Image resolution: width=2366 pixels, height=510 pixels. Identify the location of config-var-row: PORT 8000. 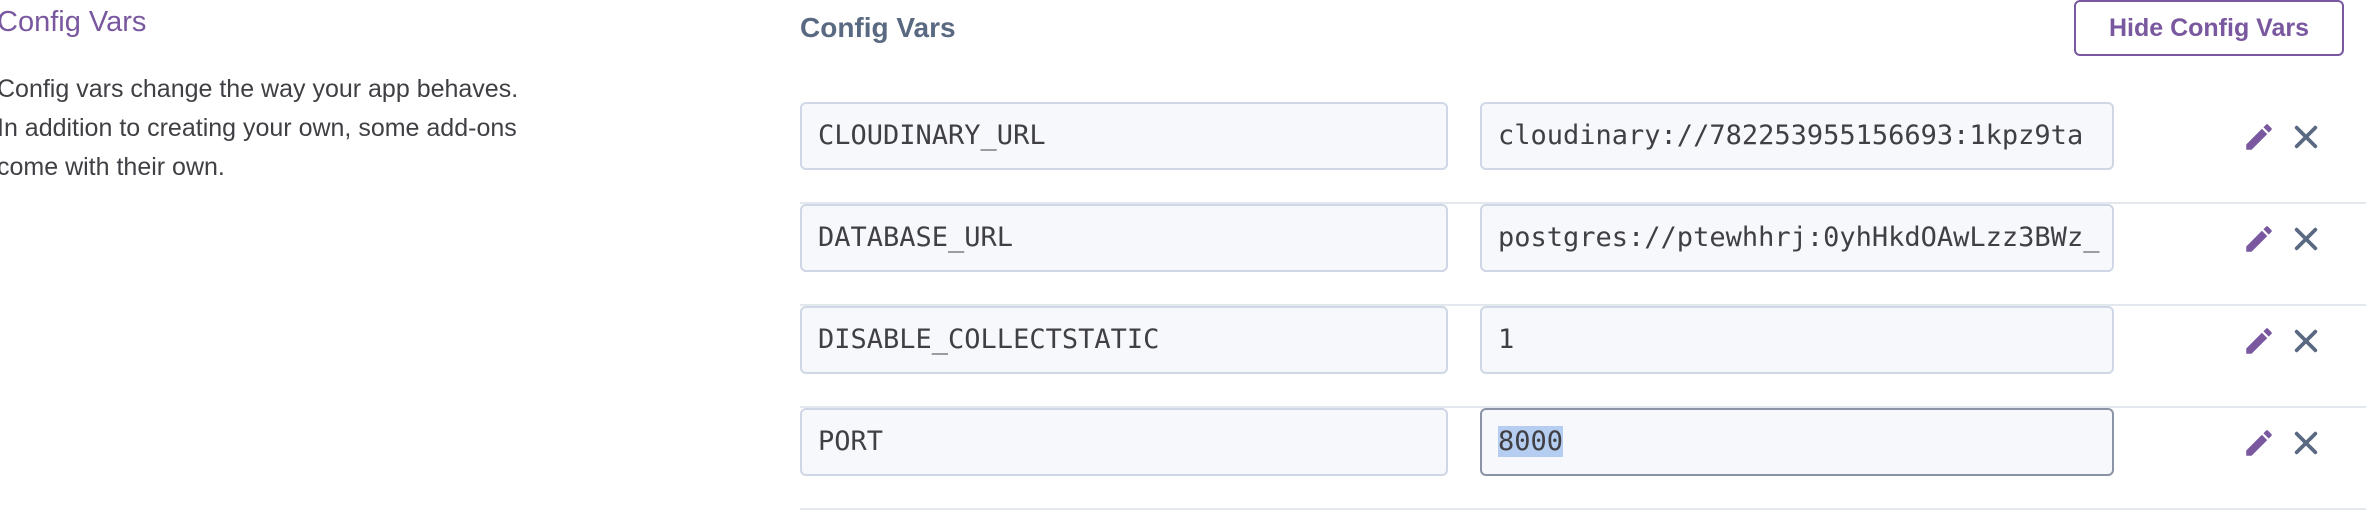
(1583, 459).